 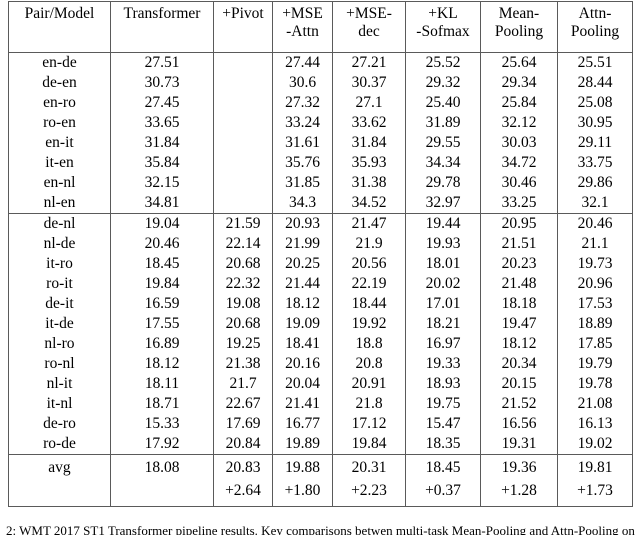 What do you see at coordinates (302, 203) in the screenshot?
I see `data-cell-mseattn: 34.3` at bounding box center [302, 203].